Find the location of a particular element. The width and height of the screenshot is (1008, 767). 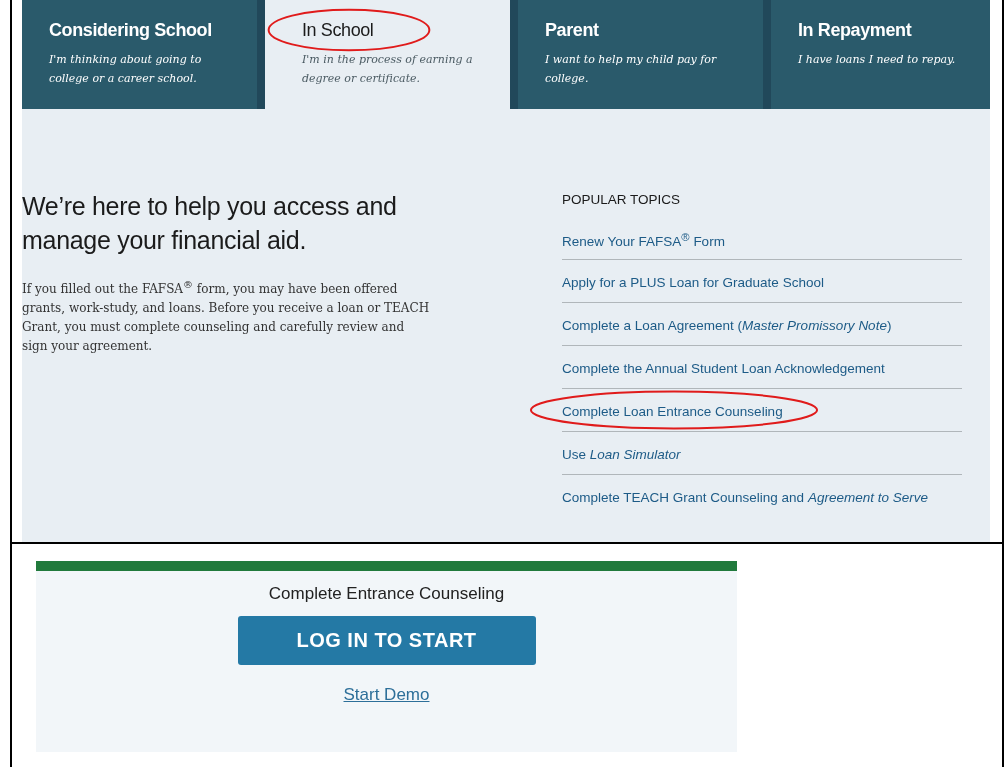

card-title: Complete Entrance Counseling is located at coordinates (386, 594).